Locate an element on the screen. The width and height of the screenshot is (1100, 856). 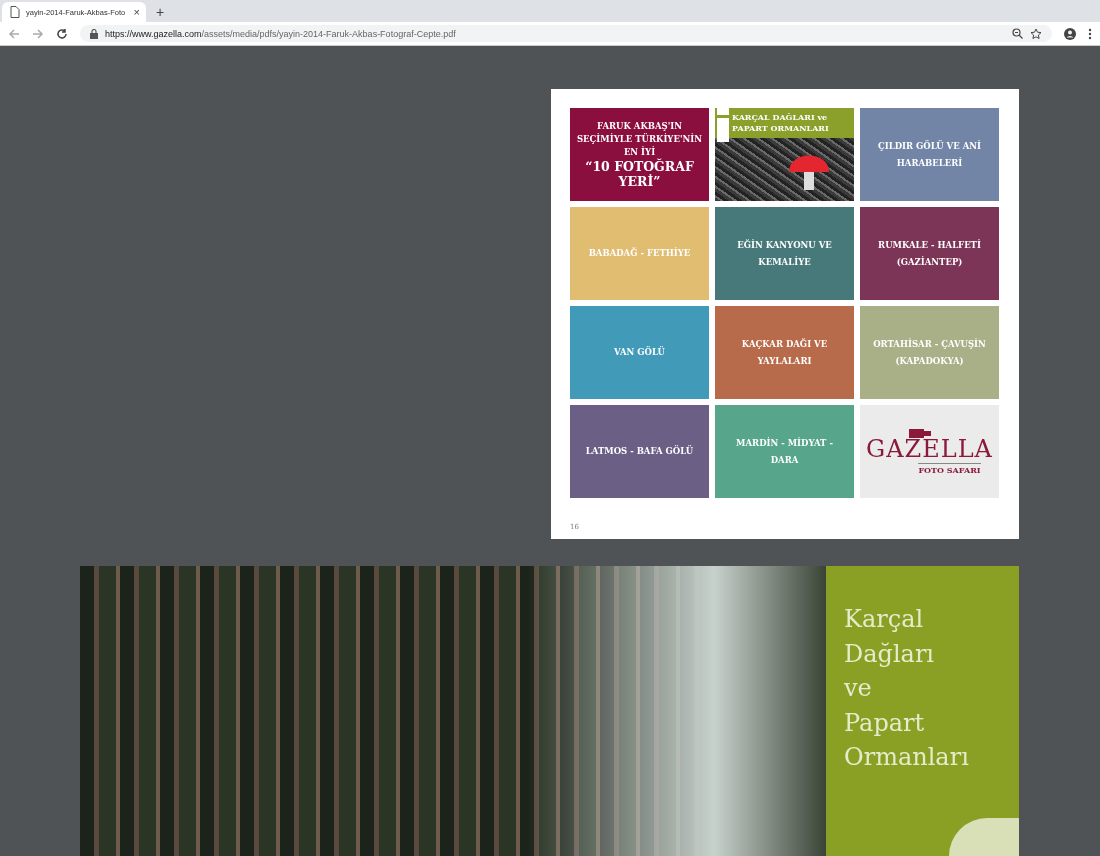
tile-label: KAÇKAR DAĞI VE YAYLALARI is located at coordinates (784, 352).